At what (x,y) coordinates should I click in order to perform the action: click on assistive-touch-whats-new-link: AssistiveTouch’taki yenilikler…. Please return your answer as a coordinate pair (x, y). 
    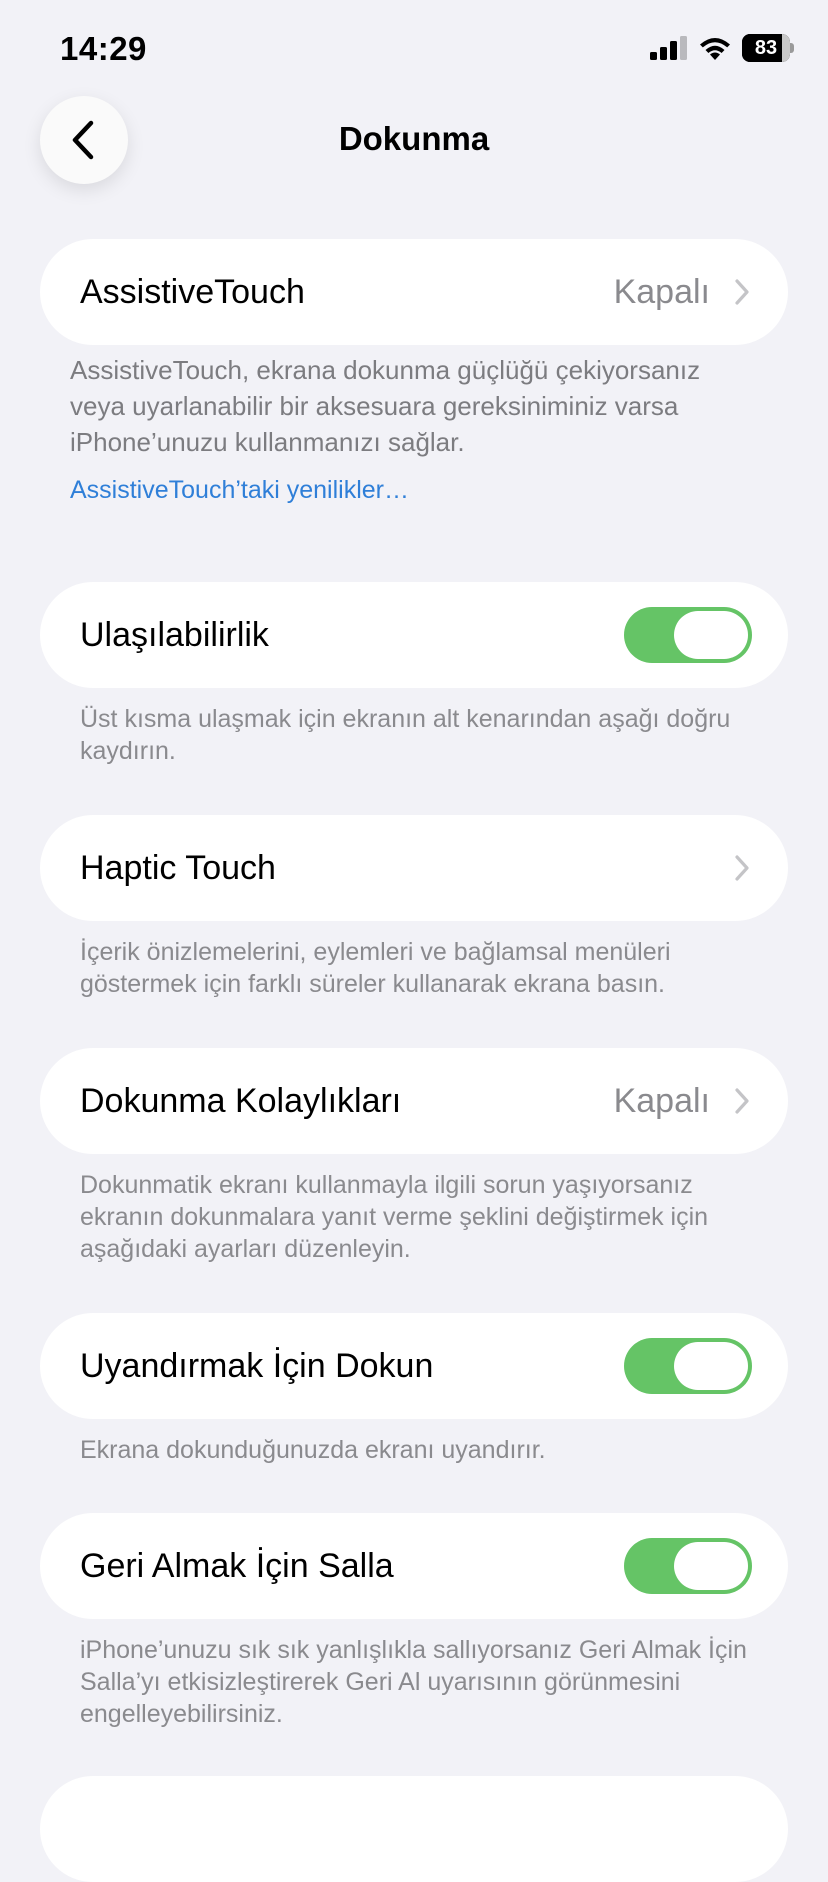
    Looking at the image, I should click on (239, 490).